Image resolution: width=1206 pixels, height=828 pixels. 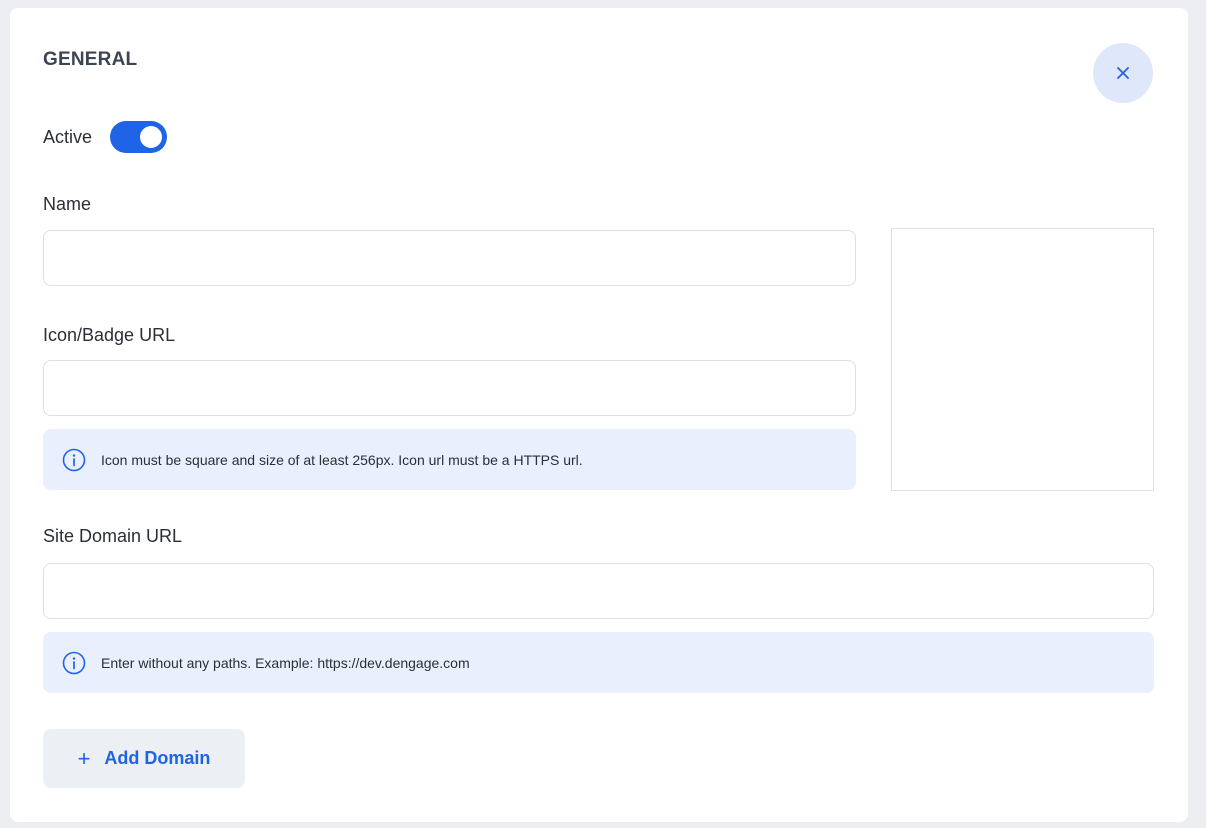 I want to click on active-label: Active, so click(x=68, y=136).